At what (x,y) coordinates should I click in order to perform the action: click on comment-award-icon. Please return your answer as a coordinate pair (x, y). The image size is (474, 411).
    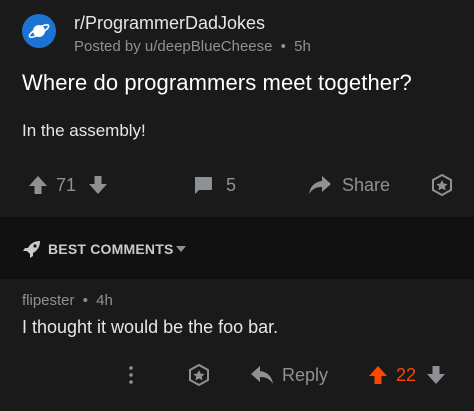
    Looking at the image, I should click on (199, 375).